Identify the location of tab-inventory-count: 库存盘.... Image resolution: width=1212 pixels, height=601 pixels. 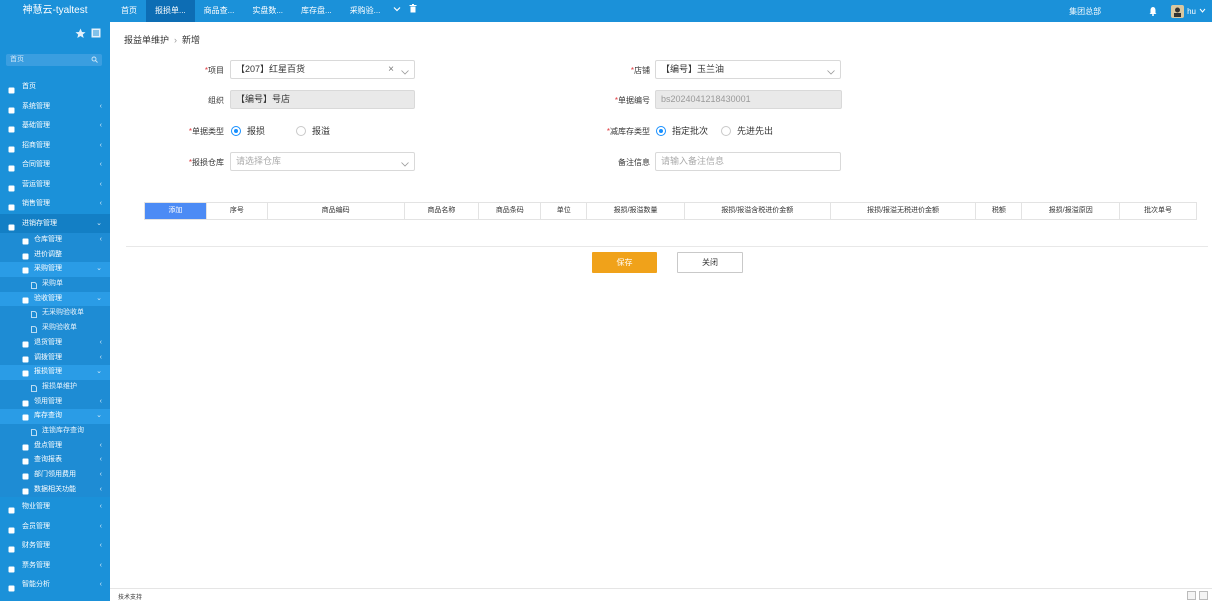
(316, 11).